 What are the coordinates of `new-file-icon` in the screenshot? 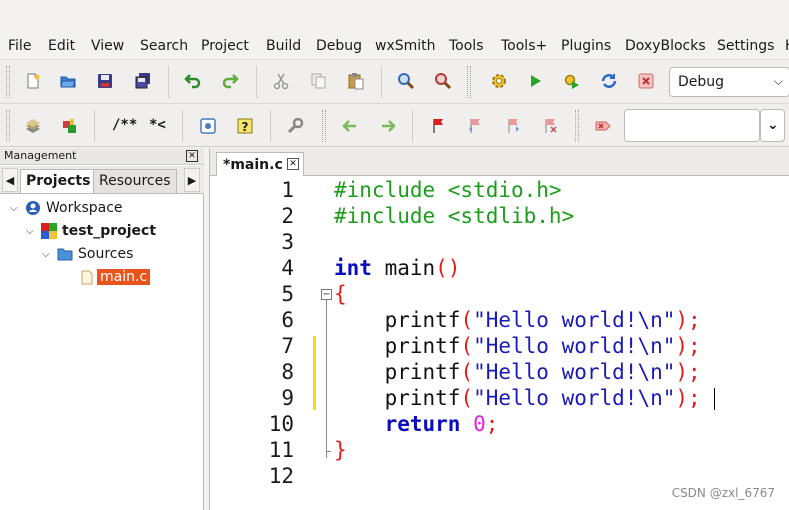 It's located at (33, 81).